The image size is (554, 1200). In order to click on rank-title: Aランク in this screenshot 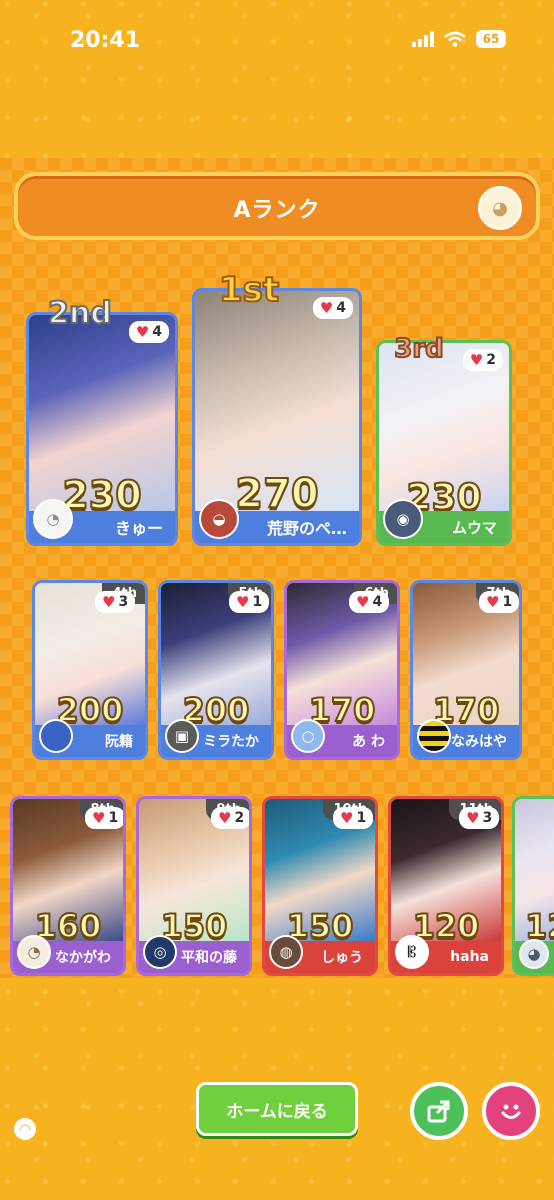, I will do `click(277, 210)`.